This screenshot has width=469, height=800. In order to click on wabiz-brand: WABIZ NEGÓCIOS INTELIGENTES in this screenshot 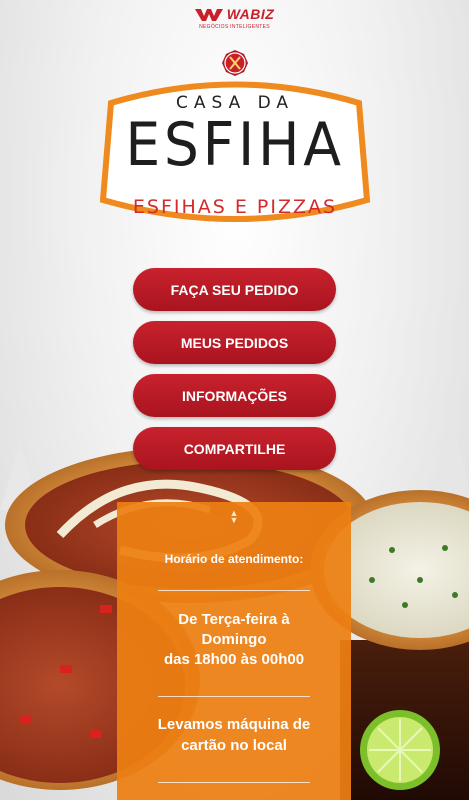, I will do `click(234, 18)`.